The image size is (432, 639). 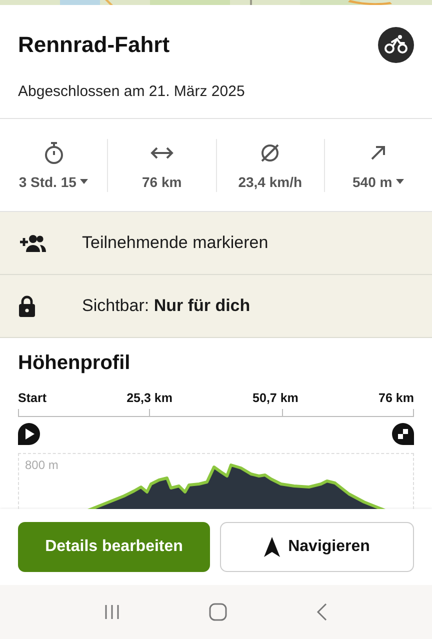 What do you see at coordinates (270, 182) in the screenshot?
I see `stat-value: 23,4 km/h` at bounding box center [270, 182].